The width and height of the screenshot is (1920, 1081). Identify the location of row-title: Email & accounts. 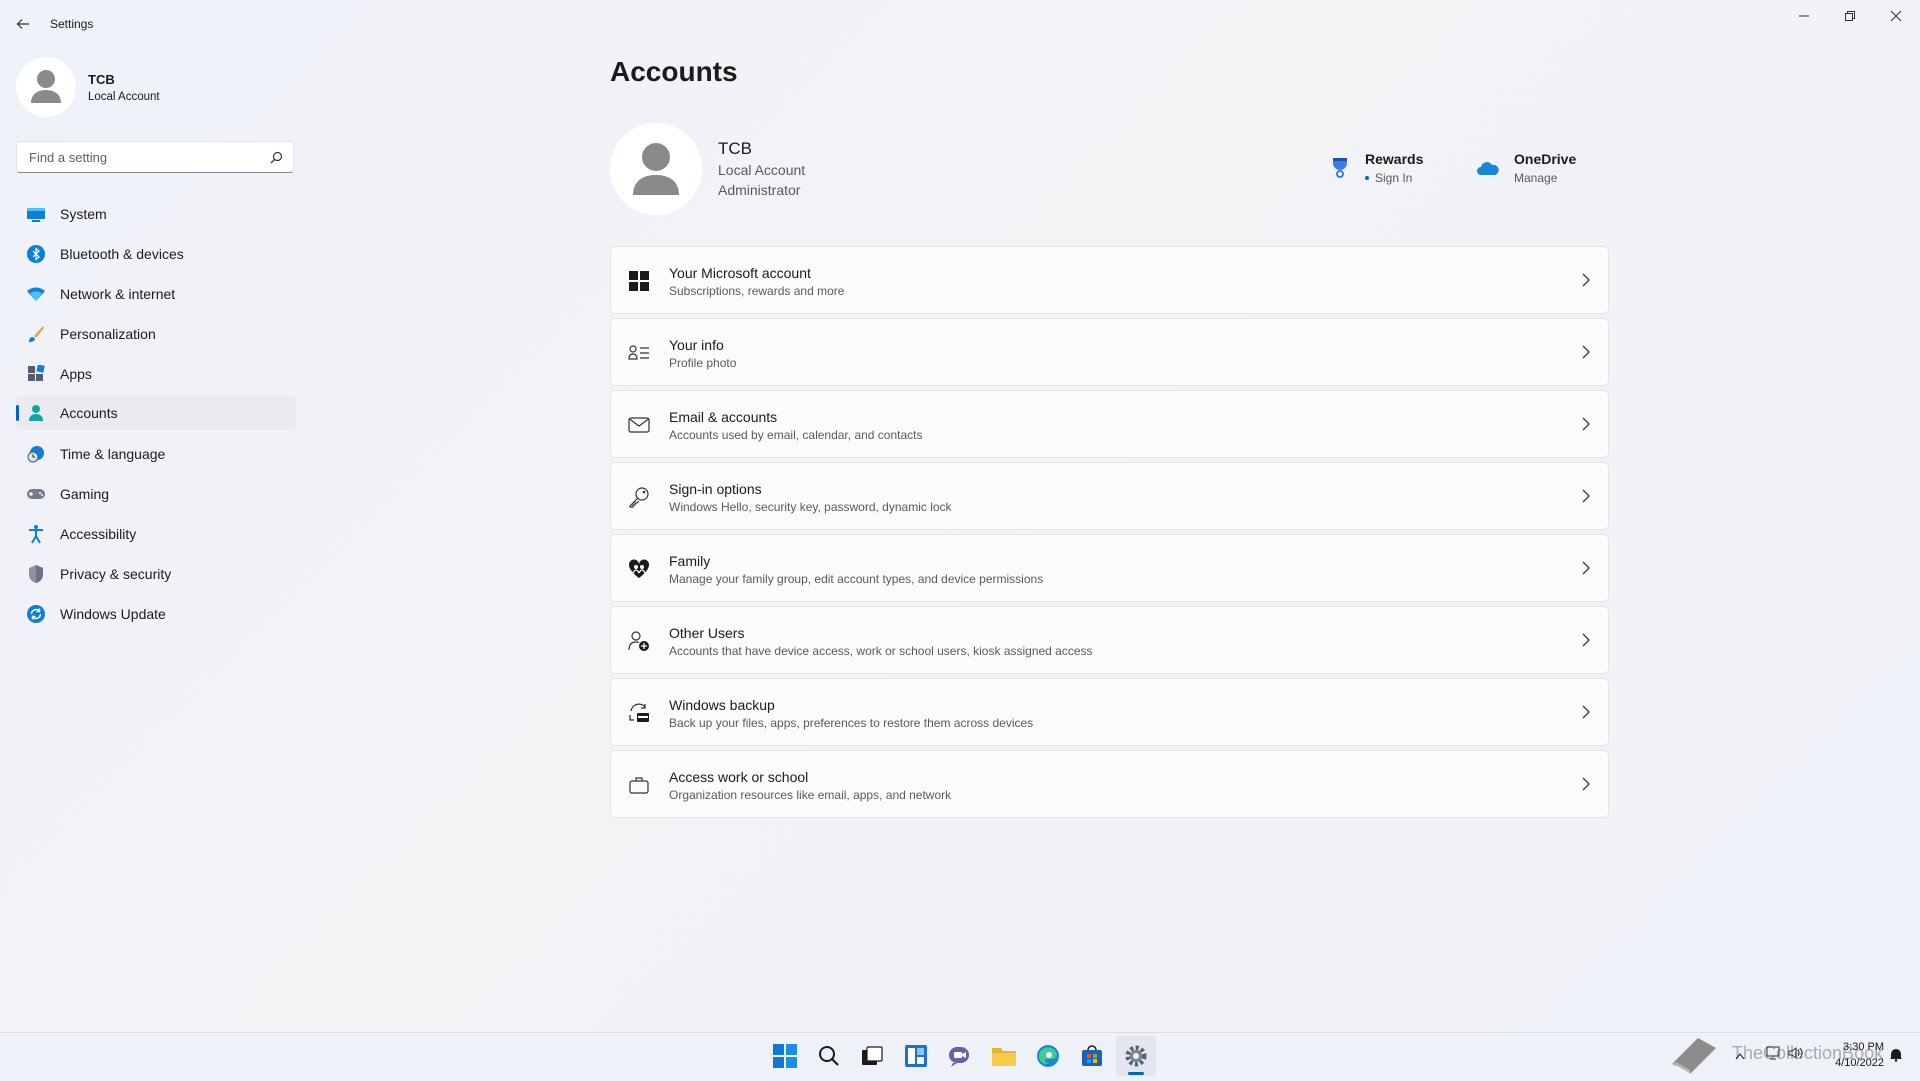
(723, 417).